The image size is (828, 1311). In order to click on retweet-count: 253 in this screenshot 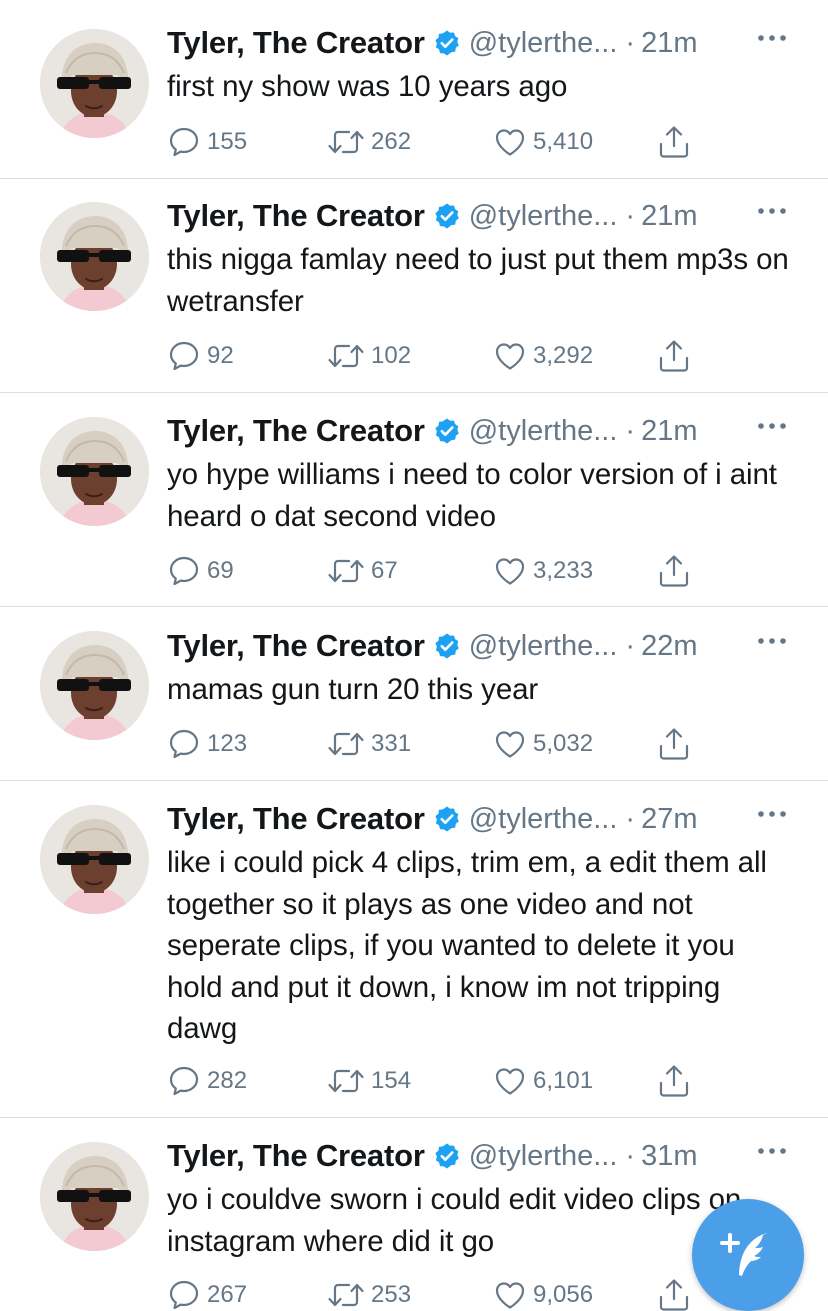, I will do `click(391, 1294)`.